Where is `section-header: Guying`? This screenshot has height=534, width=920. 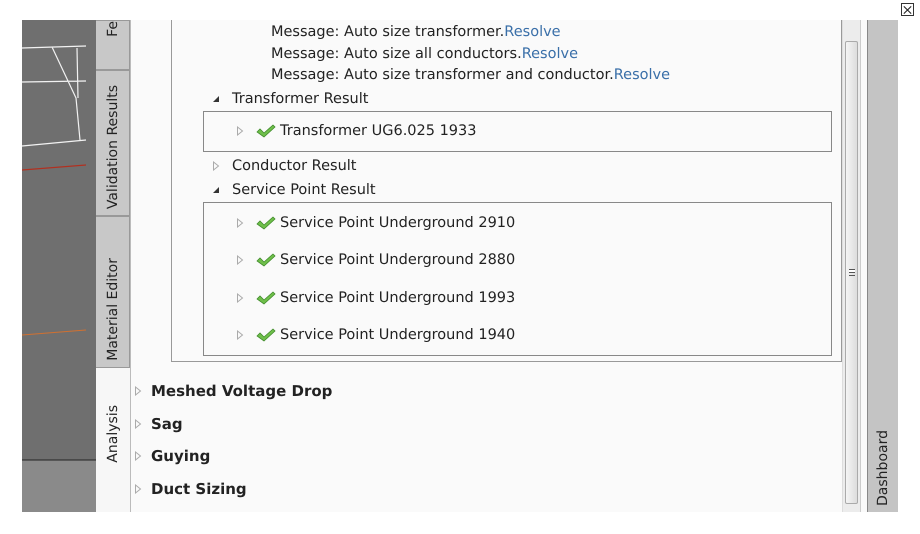
section-header: Guying is located at coordinates (180, 456).